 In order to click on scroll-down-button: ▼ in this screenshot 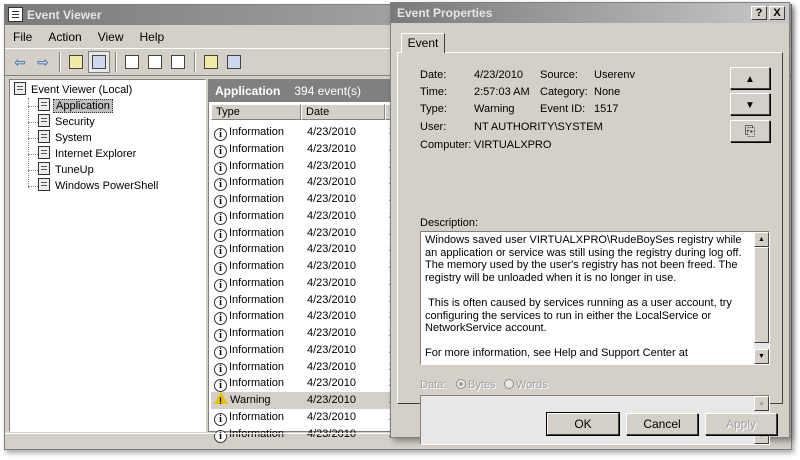, I will do `click(761, 356)`.